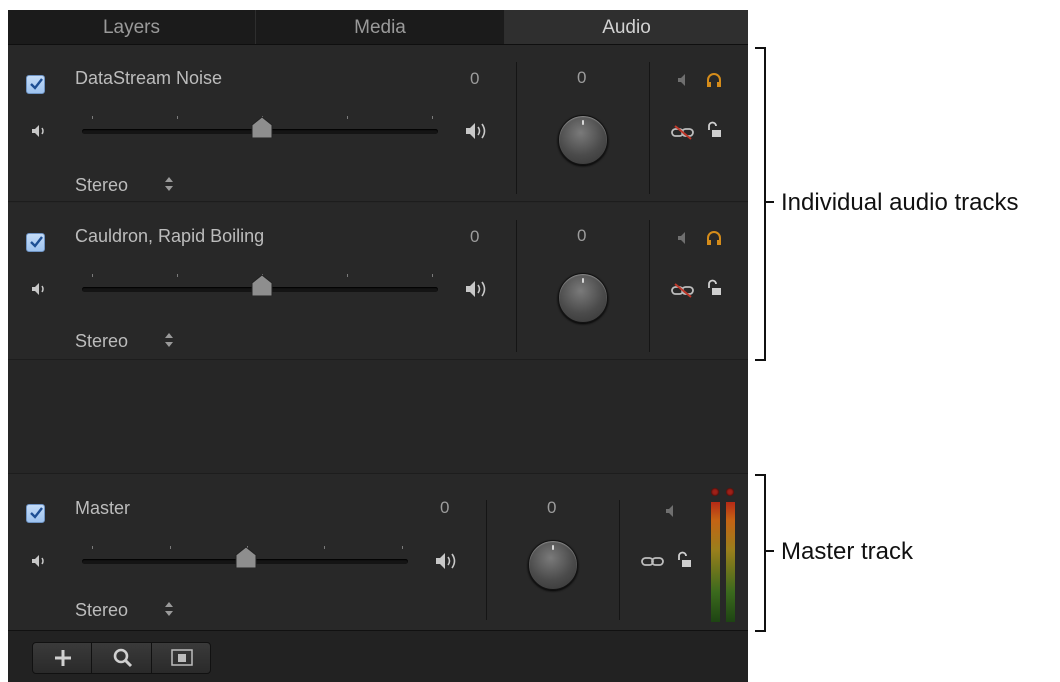 Image resolution: width=1060 pixels, height=682 pixels. Describe the element at coordinates (653, 562) in the screenshot. I see `link-icon` at that location.